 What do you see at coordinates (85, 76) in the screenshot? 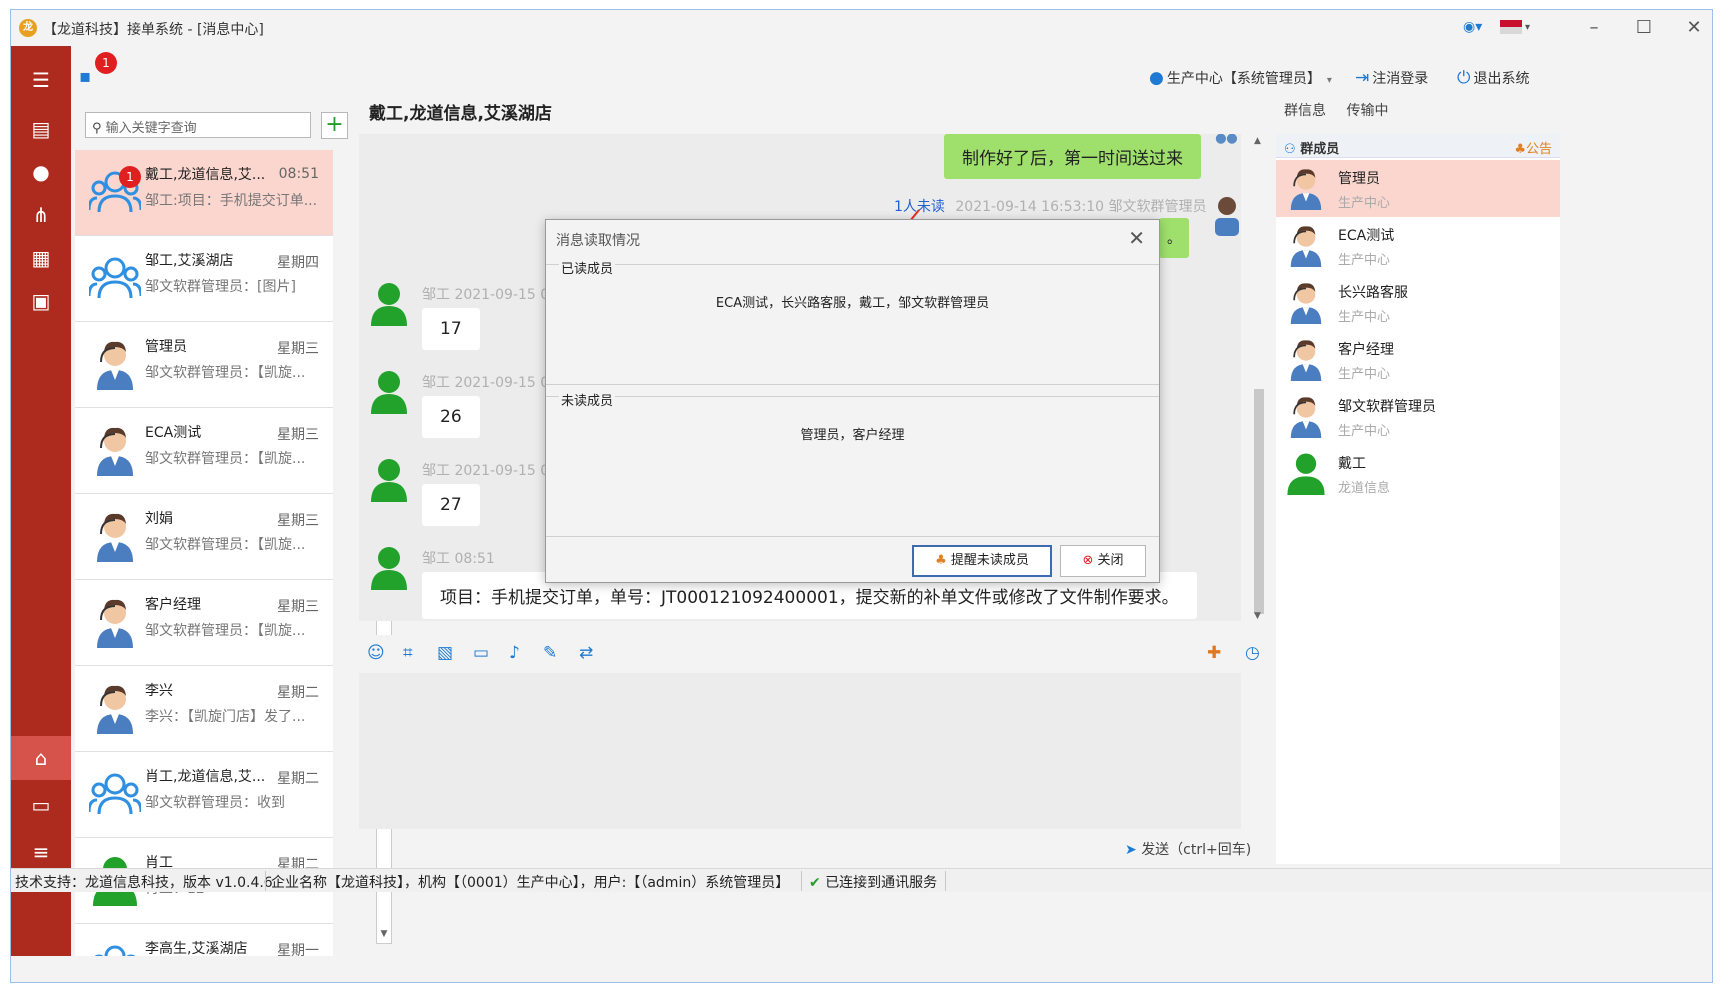
I see `message-icon: ▪` at bounding box center [85, 76].